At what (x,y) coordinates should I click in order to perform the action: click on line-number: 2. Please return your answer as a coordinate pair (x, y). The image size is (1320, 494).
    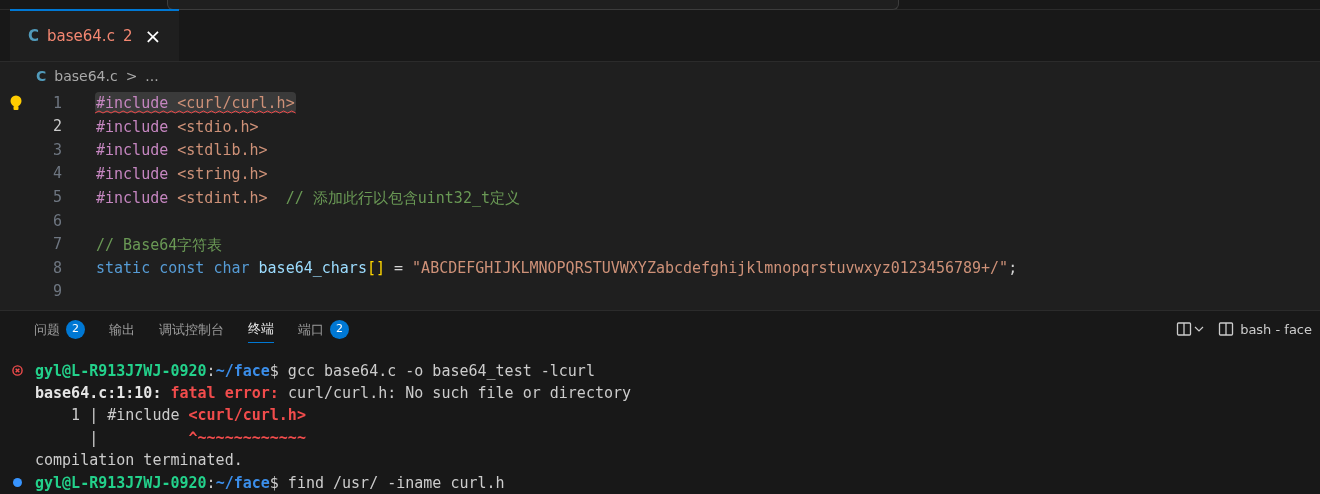
    Looking at the image, I should click on (56, 127).